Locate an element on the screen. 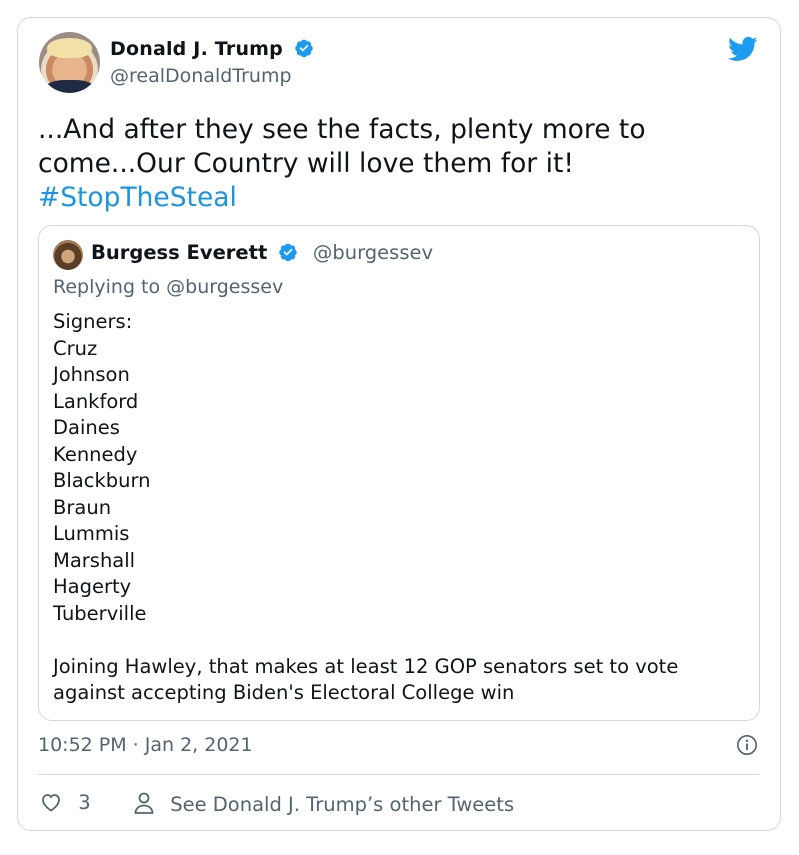 The width and height of the screenshot is (799, 855). quoted-author-name: Burgess Everett is located at coordinates (179, 252).